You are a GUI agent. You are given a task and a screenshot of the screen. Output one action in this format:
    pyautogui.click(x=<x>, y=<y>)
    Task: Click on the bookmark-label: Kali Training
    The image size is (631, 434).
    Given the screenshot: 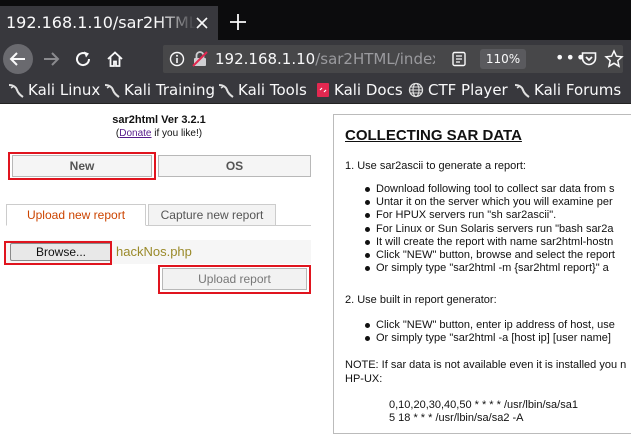 What is the action you would take?
    pyautogui.click(x=170, y=90)
    